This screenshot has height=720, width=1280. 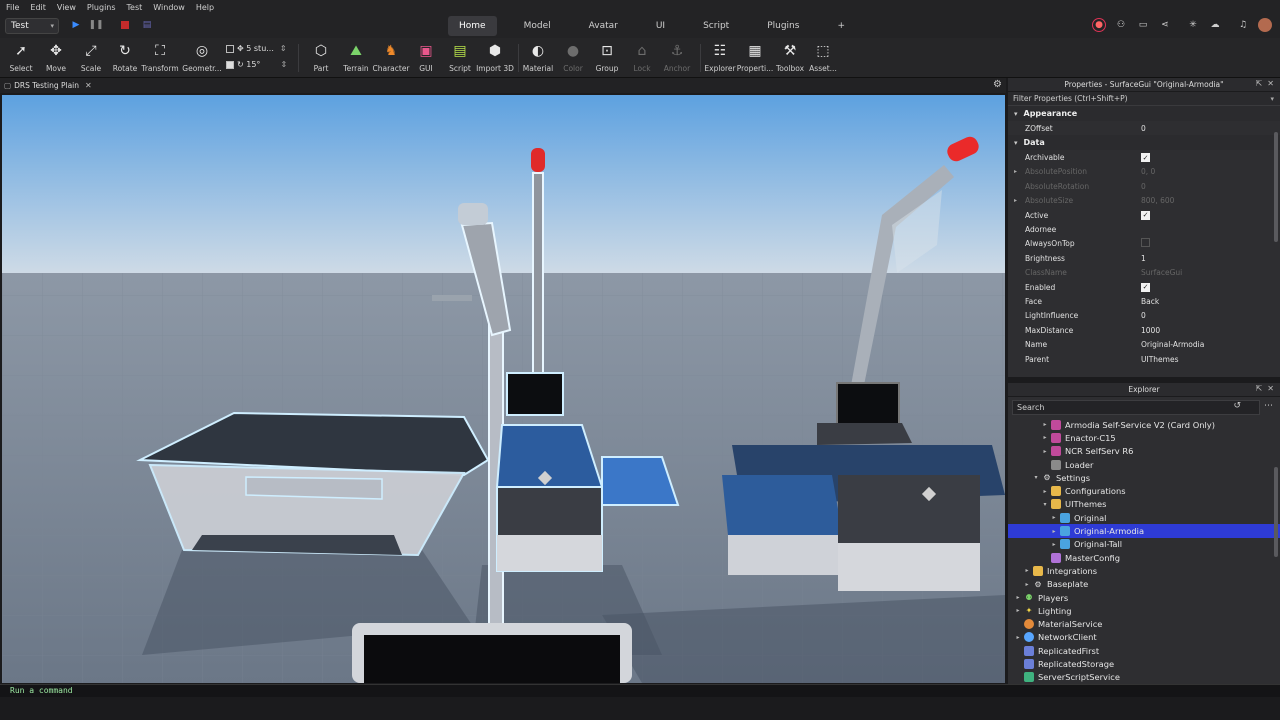 What do you see at coordinates (159, 59) in the screenshot?
I see `transform-tool: ⛶ Transform` at bounding box center [159, 59].